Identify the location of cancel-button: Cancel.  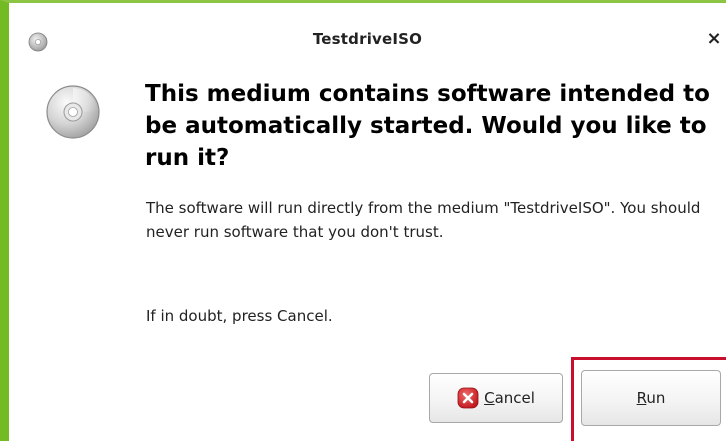
(496, 398).